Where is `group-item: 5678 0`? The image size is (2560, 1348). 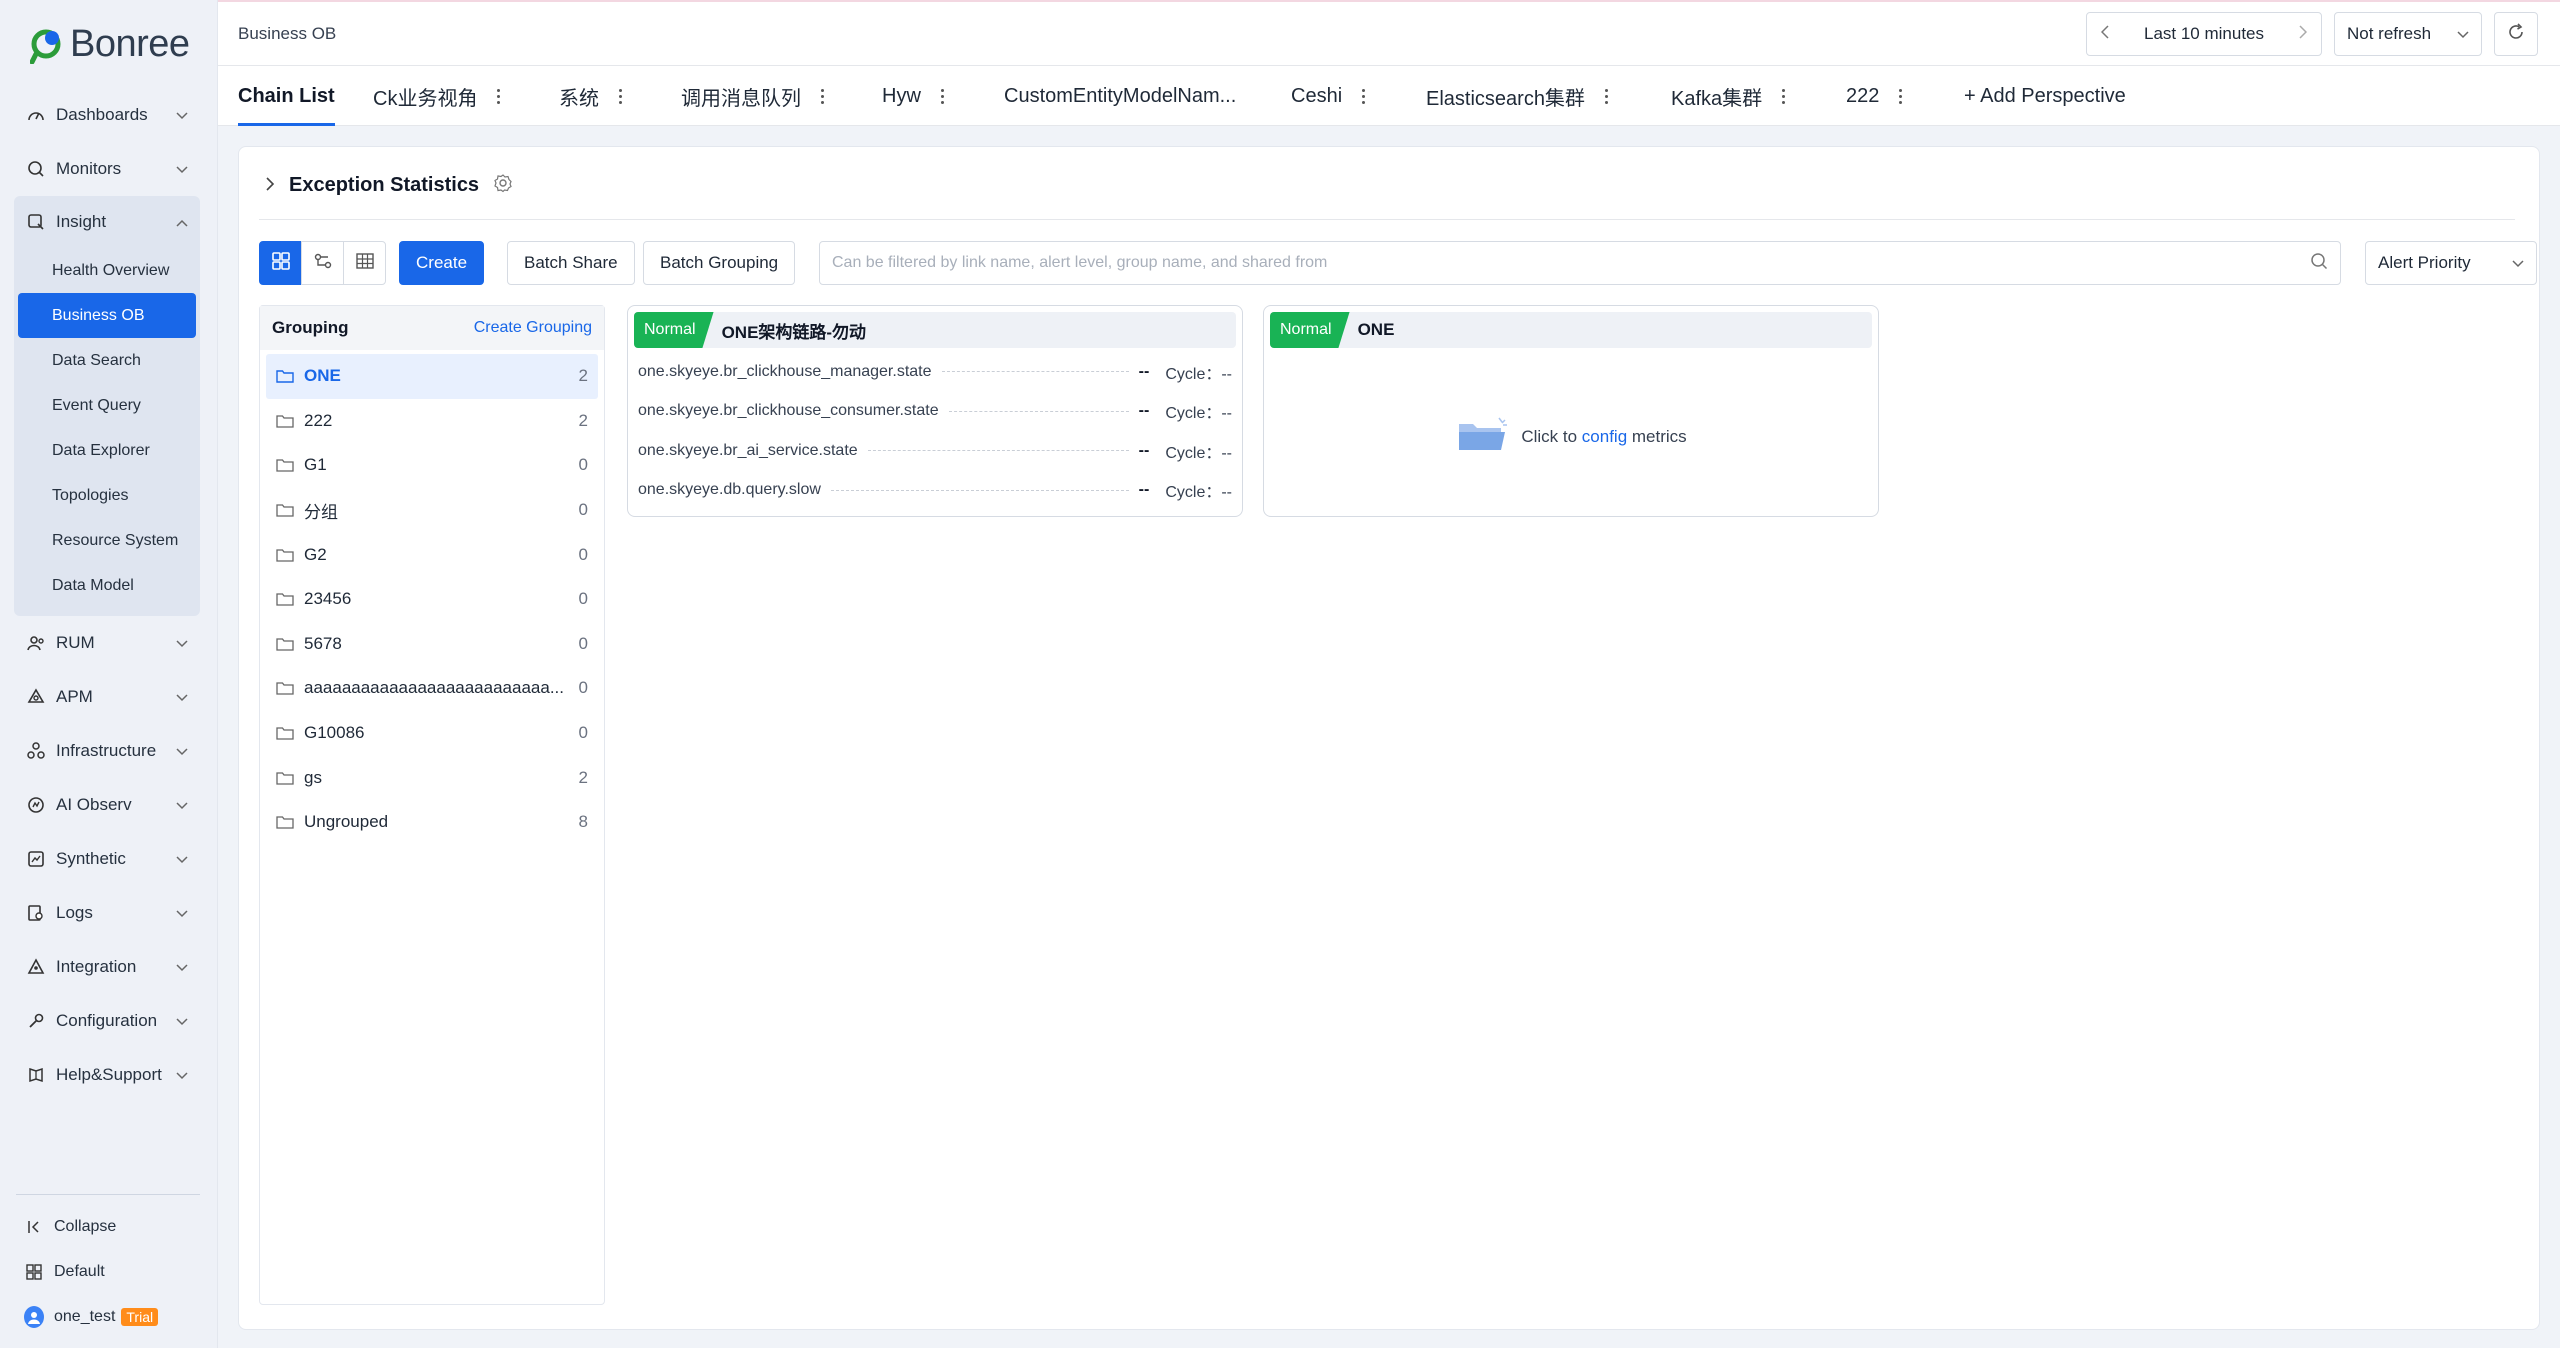
group-item: 5678 0 is located at coordinates (432, 644).